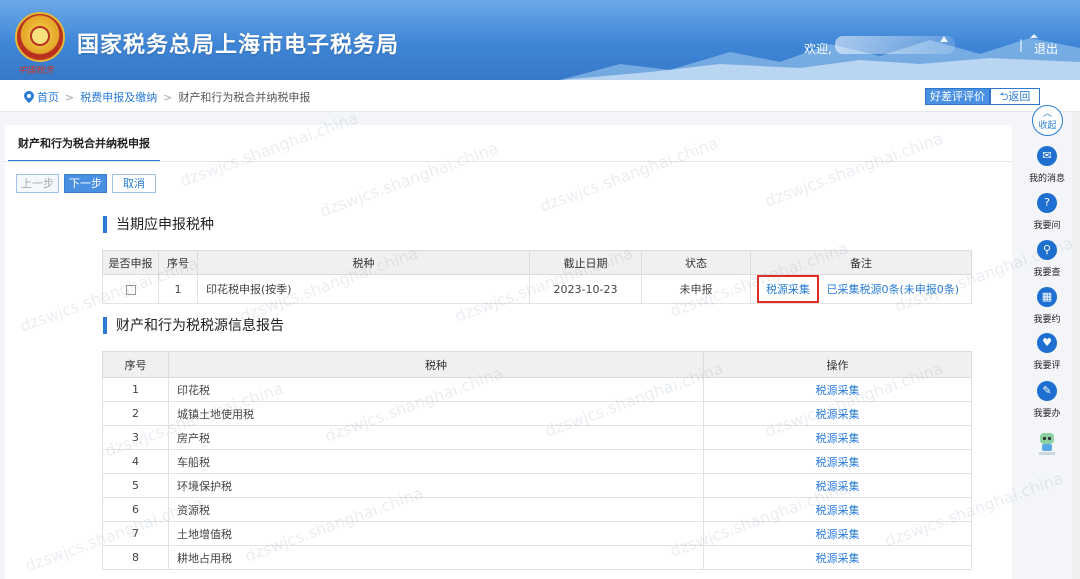  I want to click on back-button: ⮌返回, so click(1015, 96).